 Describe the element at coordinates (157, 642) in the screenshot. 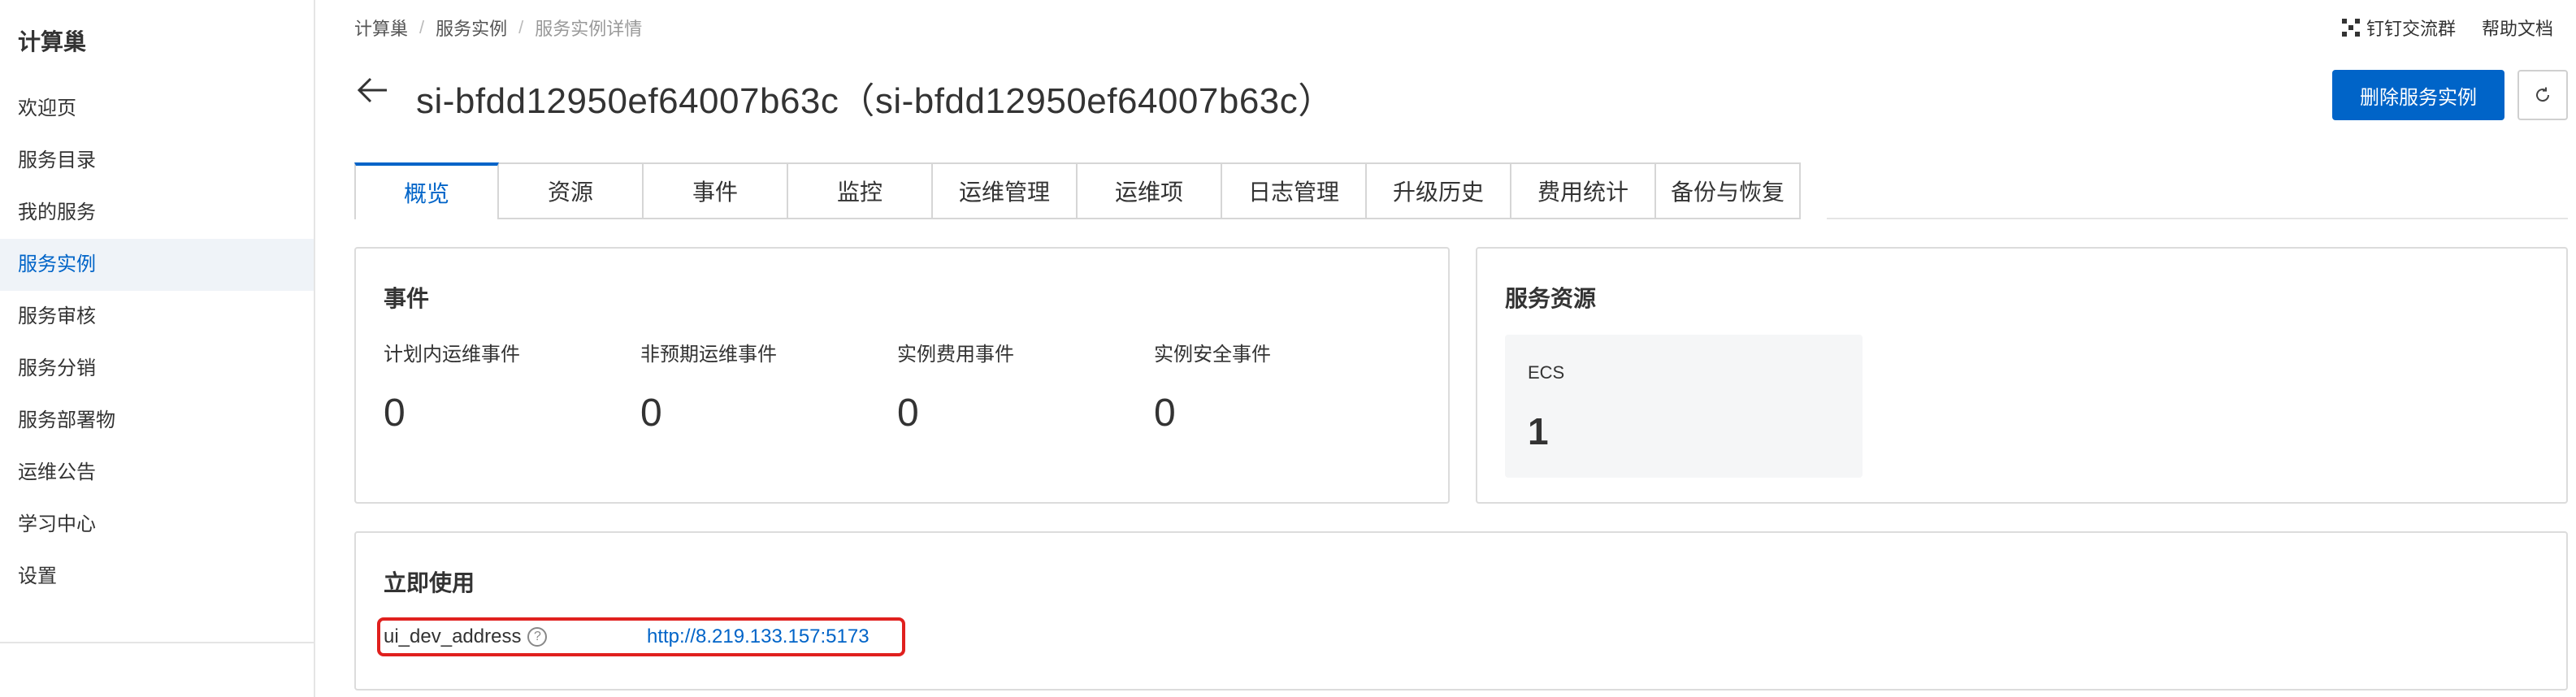

I see `sidebar-divider` at that location.